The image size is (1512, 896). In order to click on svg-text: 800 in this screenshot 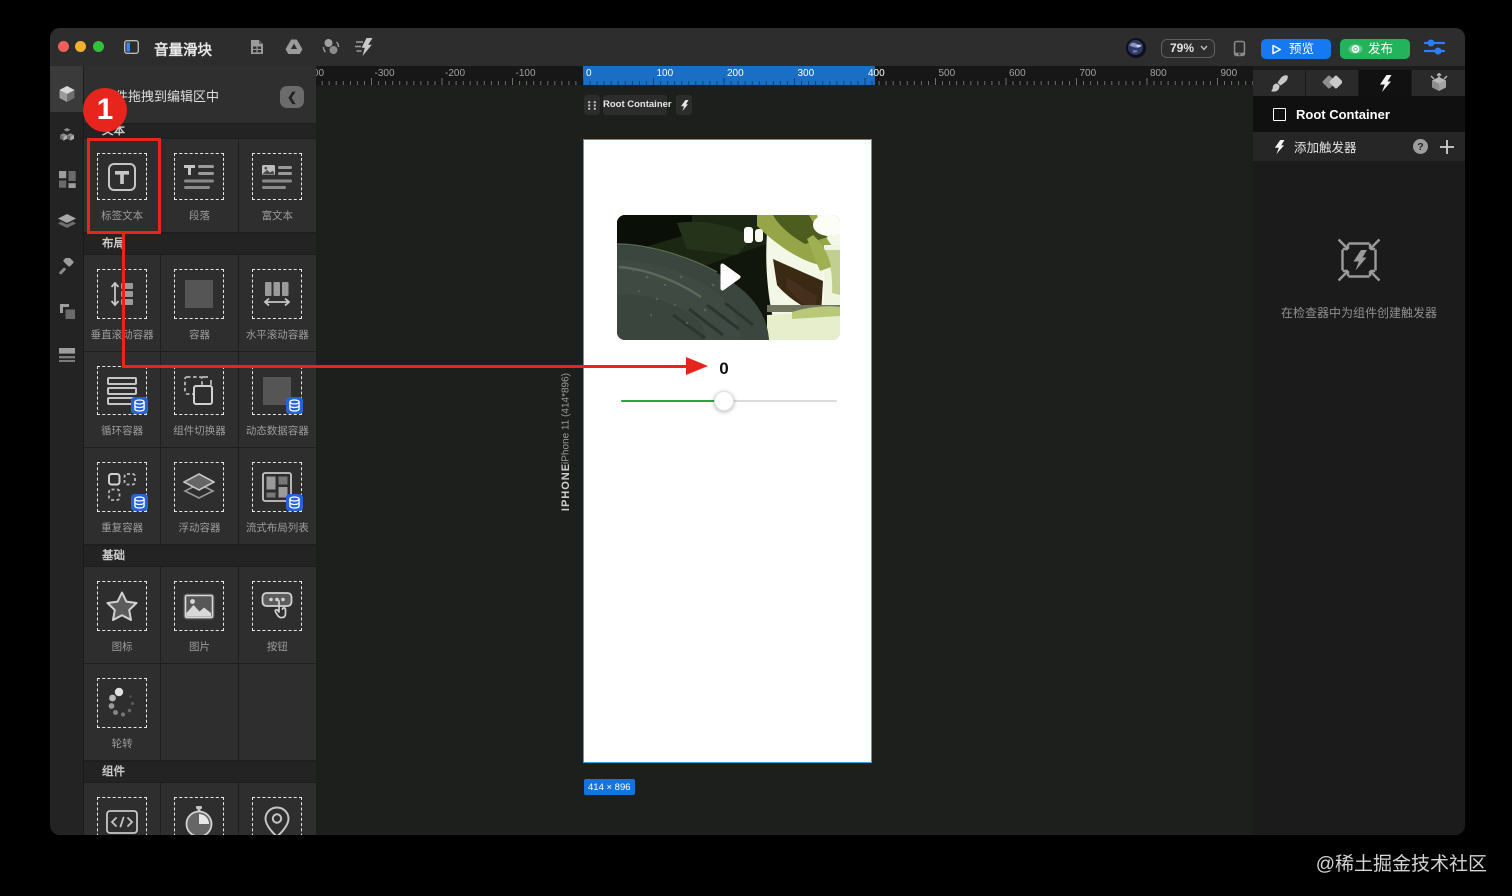, I will do `click(1158, 73)`.